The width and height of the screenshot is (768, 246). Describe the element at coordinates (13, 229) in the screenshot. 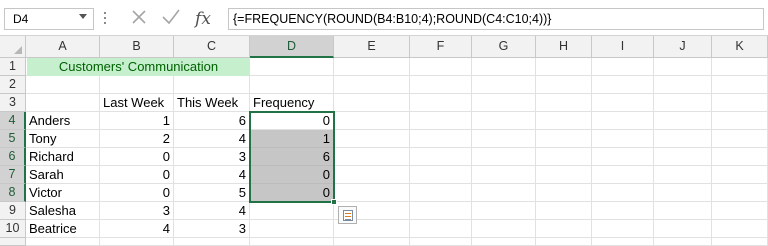

I see `row-header-10: 10` at that location.